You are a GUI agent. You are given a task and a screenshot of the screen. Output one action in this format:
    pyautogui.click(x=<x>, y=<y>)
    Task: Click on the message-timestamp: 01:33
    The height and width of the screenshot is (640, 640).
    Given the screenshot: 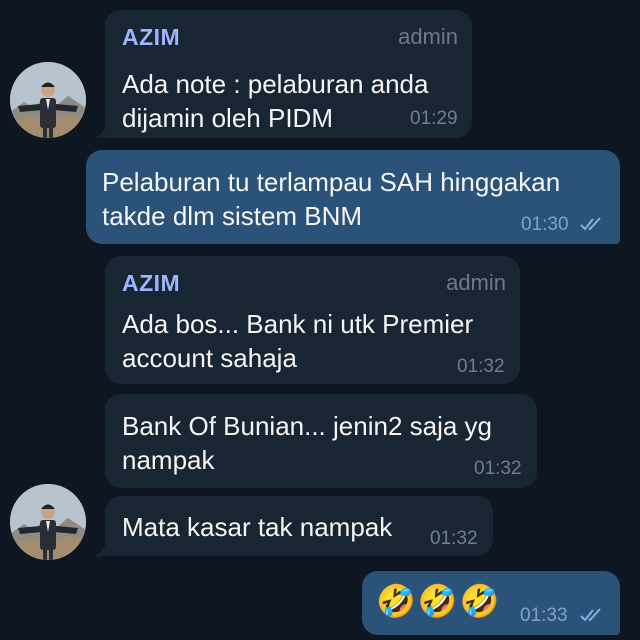 What is the action you would take?
    pyautogui.click(x=544, y=615)
    